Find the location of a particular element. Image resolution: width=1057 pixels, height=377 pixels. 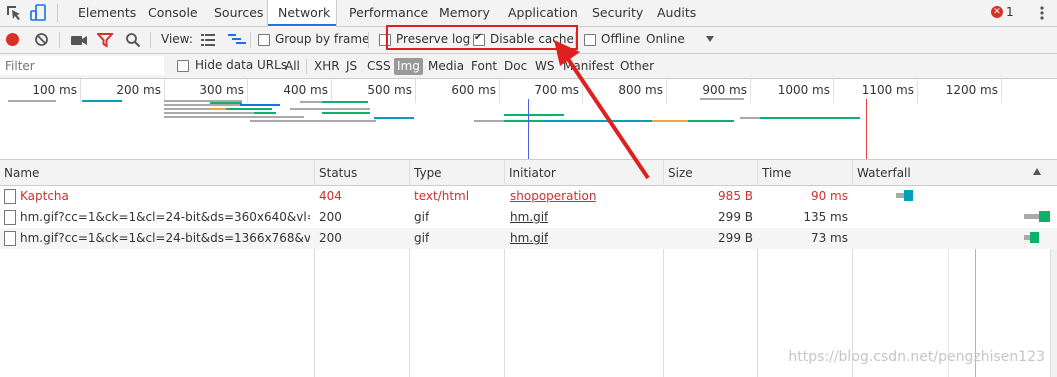

filter-type-media: Media is located at coordinates (446, 66).